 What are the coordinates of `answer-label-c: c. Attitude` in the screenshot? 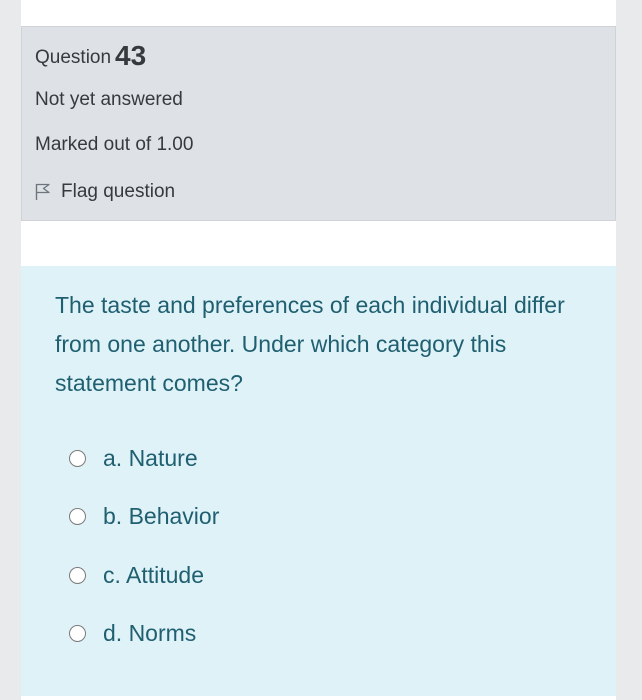 It's located at (154, 574).